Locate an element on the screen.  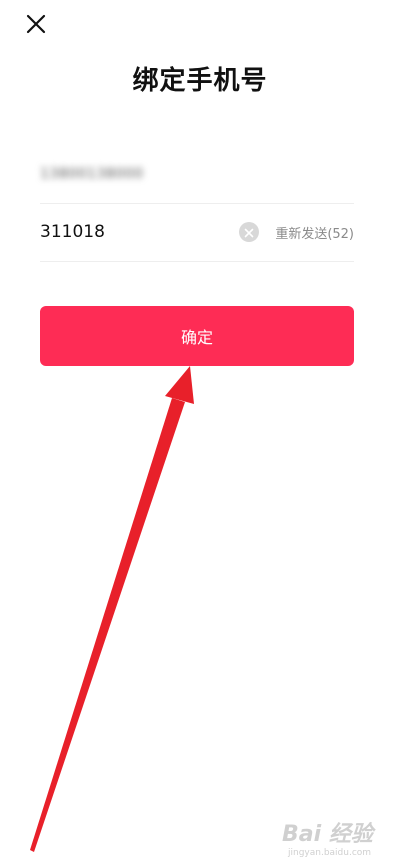
verification-code-input is located at coordinates (130, 232).